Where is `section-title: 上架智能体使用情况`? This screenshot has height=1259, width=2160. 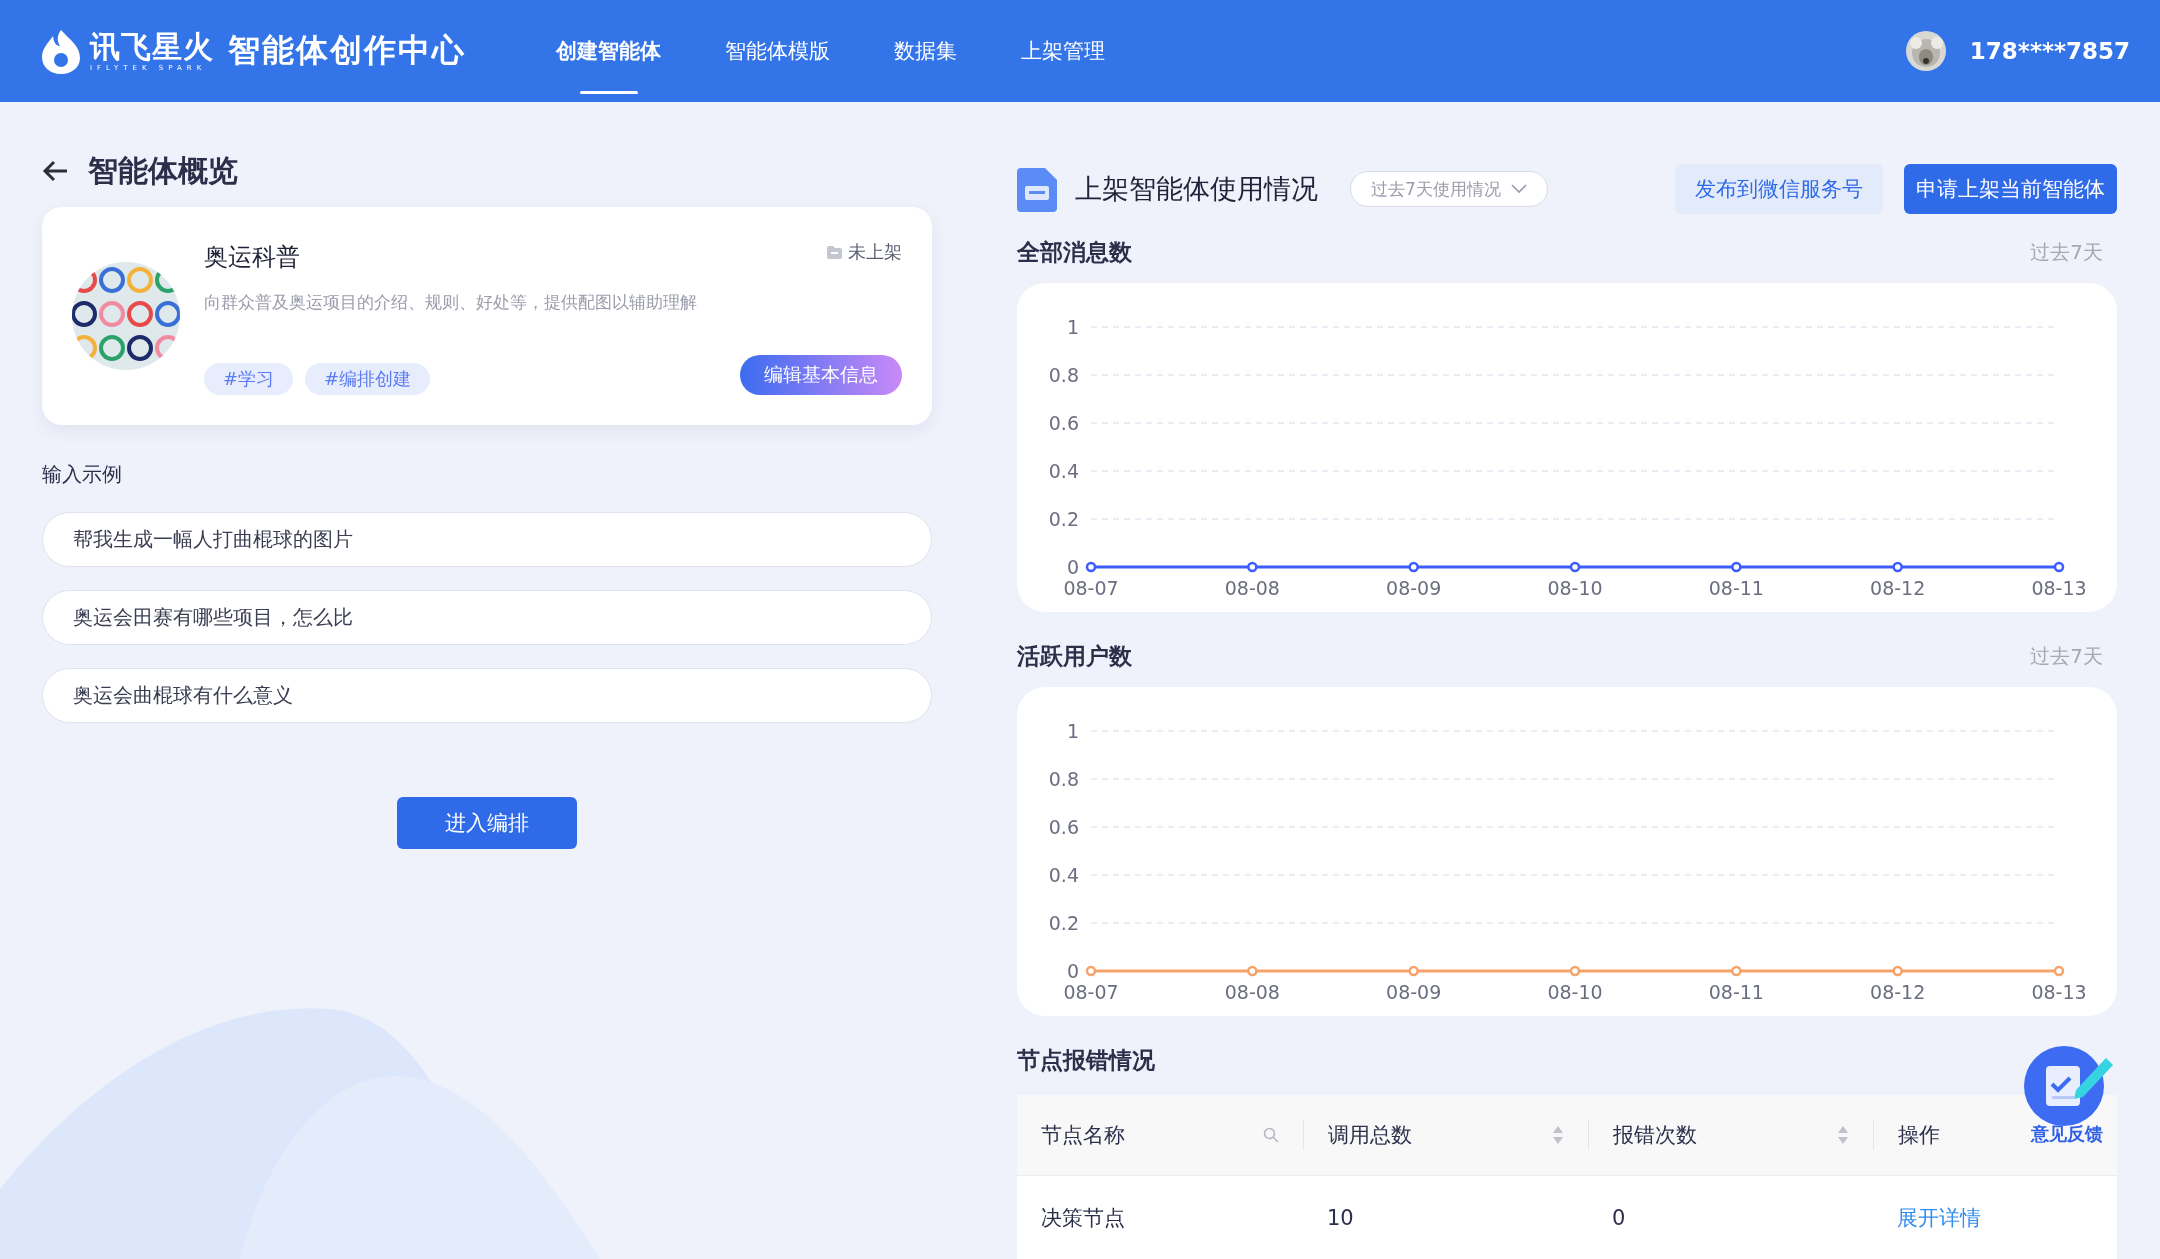 section-title: 上架智能体使用情况 is located at coordinates (1196, 189).